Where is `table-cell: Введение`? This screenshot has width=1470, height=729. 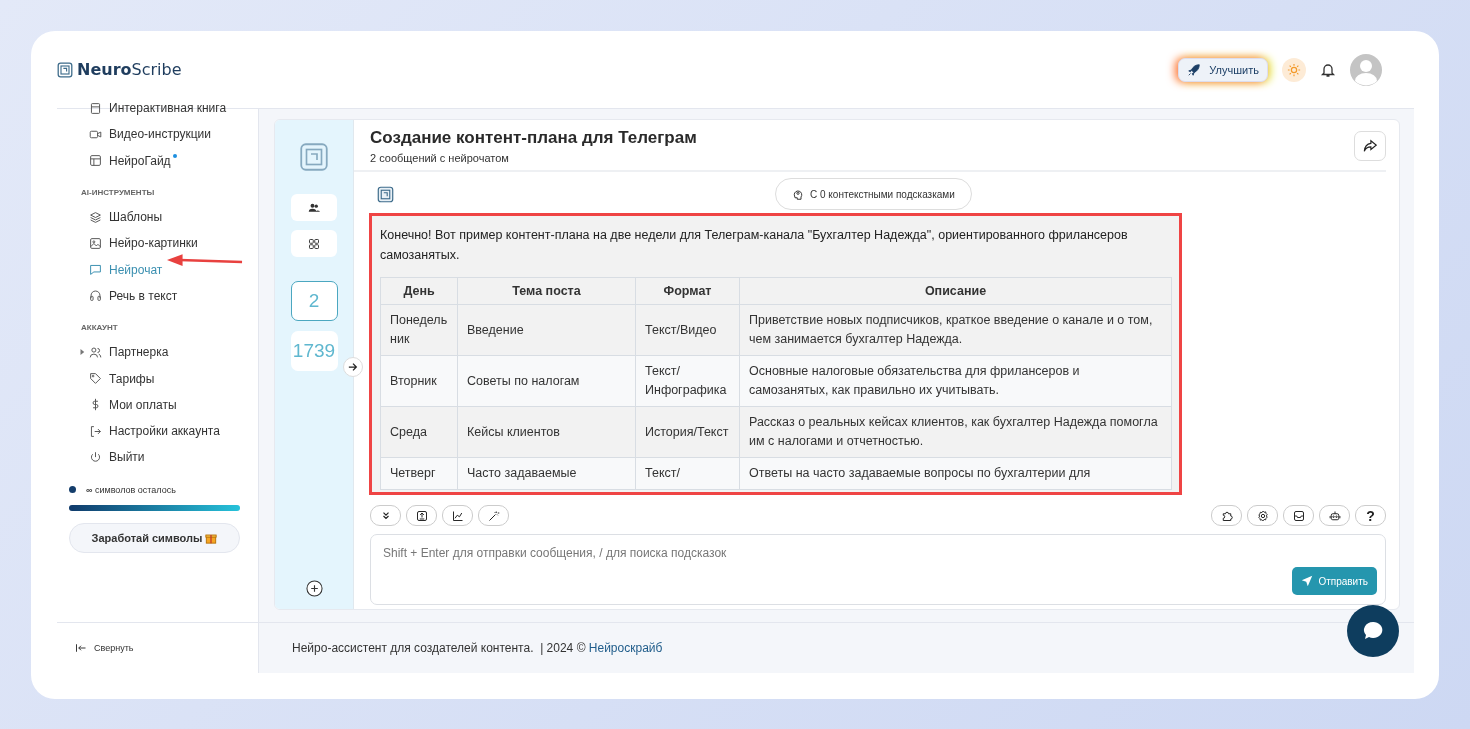
table-cell: Введение is located at coordinates (546, 330).